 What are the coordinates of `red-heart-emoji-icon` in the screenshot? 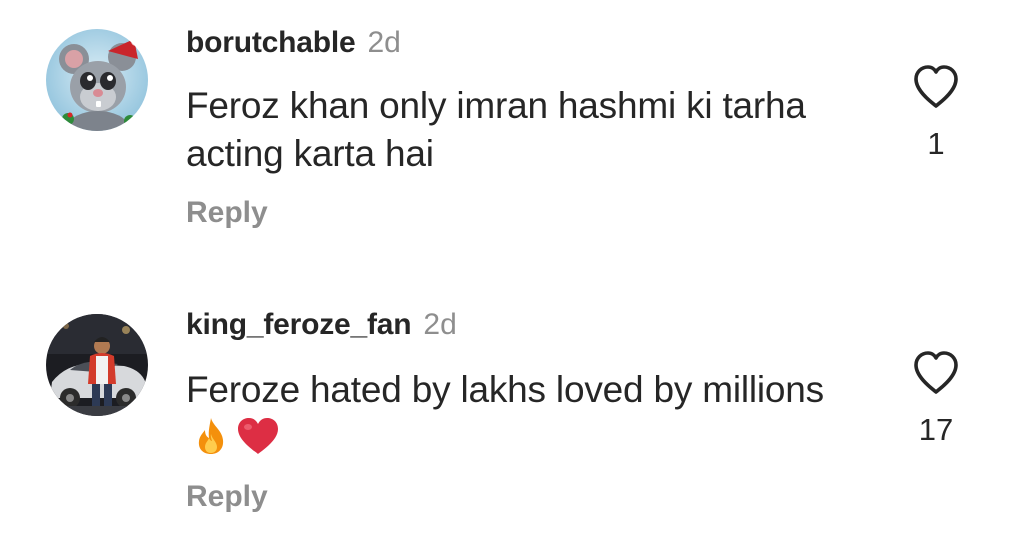 It's located at (258, 442).